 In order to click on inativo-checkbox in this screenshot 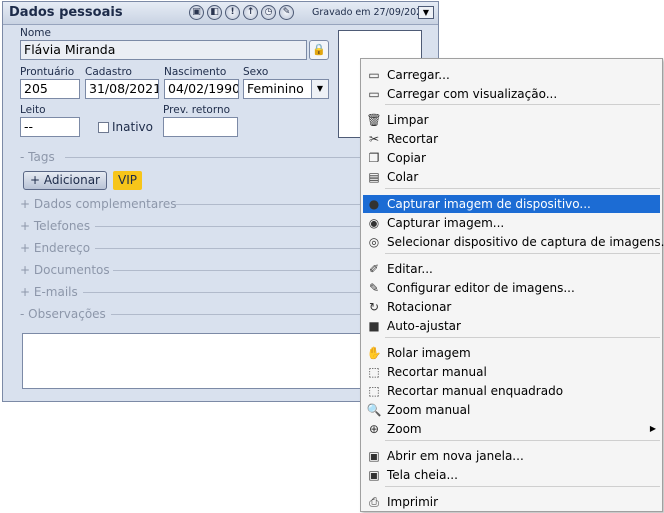, I will do `click(103, 127)`.